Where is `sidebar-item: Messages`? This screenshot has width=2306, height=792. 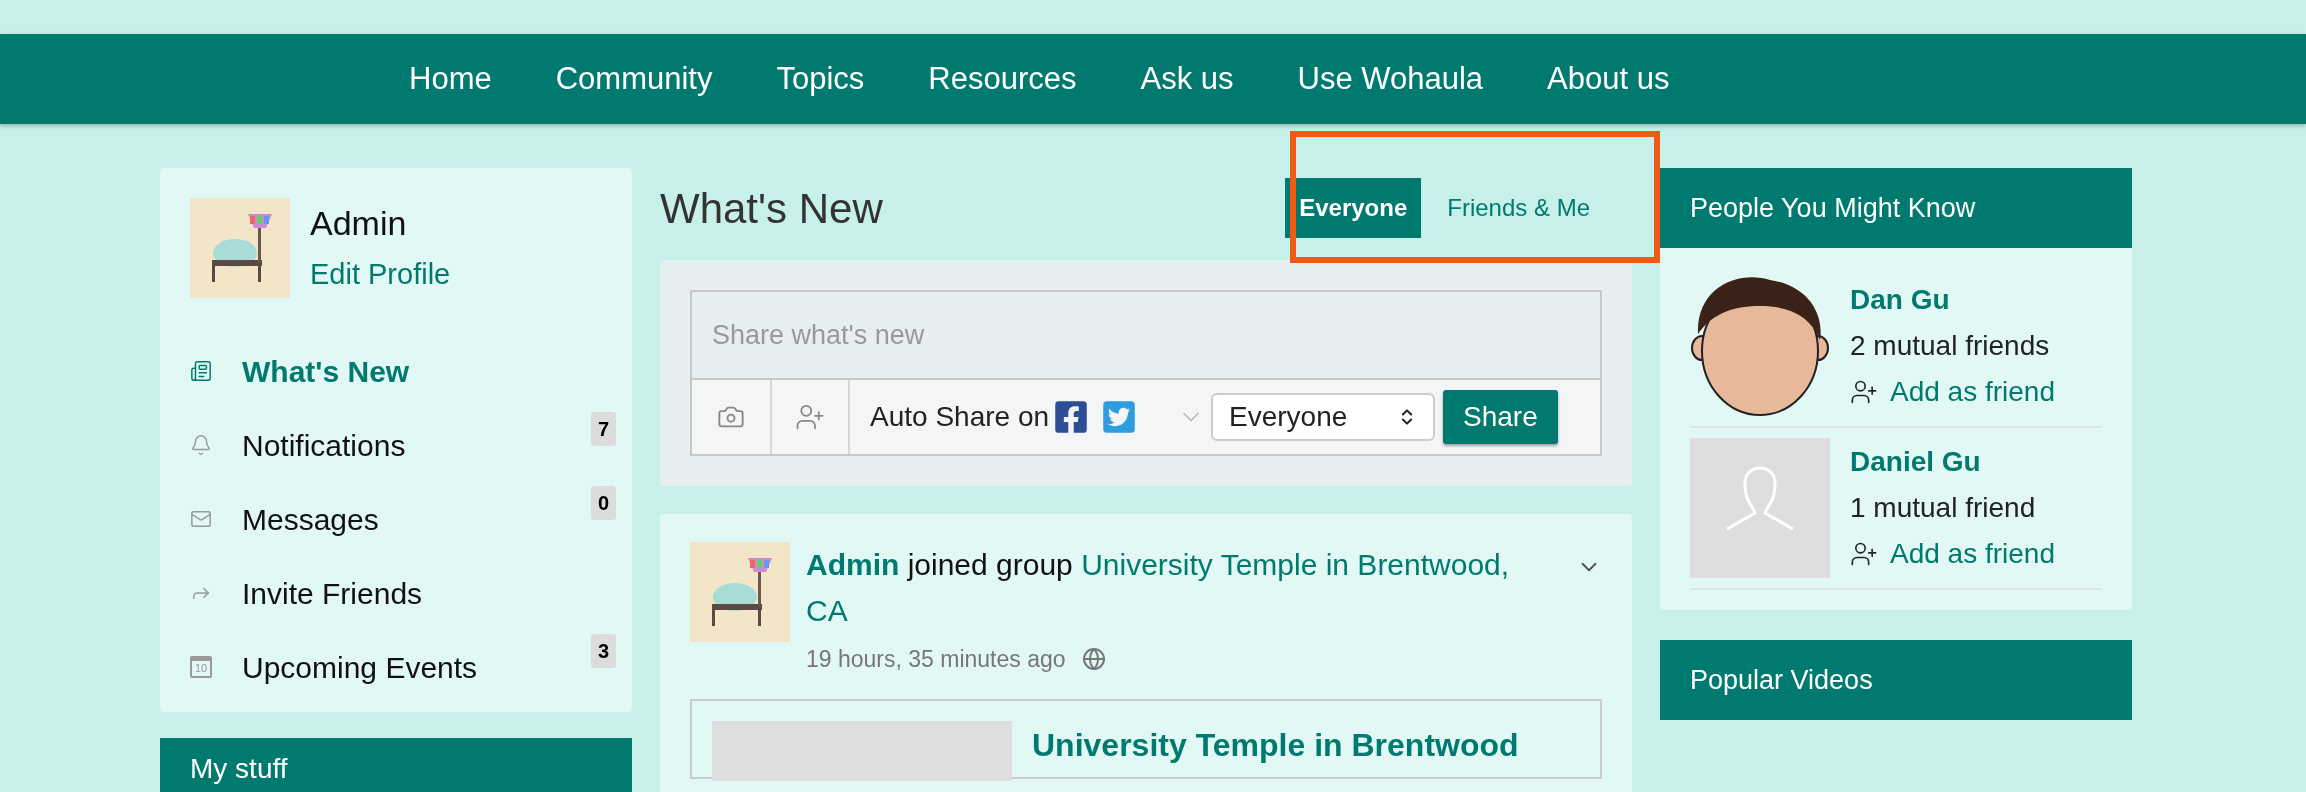
sidebar-item: Messages is located at coordinates (310, 519).